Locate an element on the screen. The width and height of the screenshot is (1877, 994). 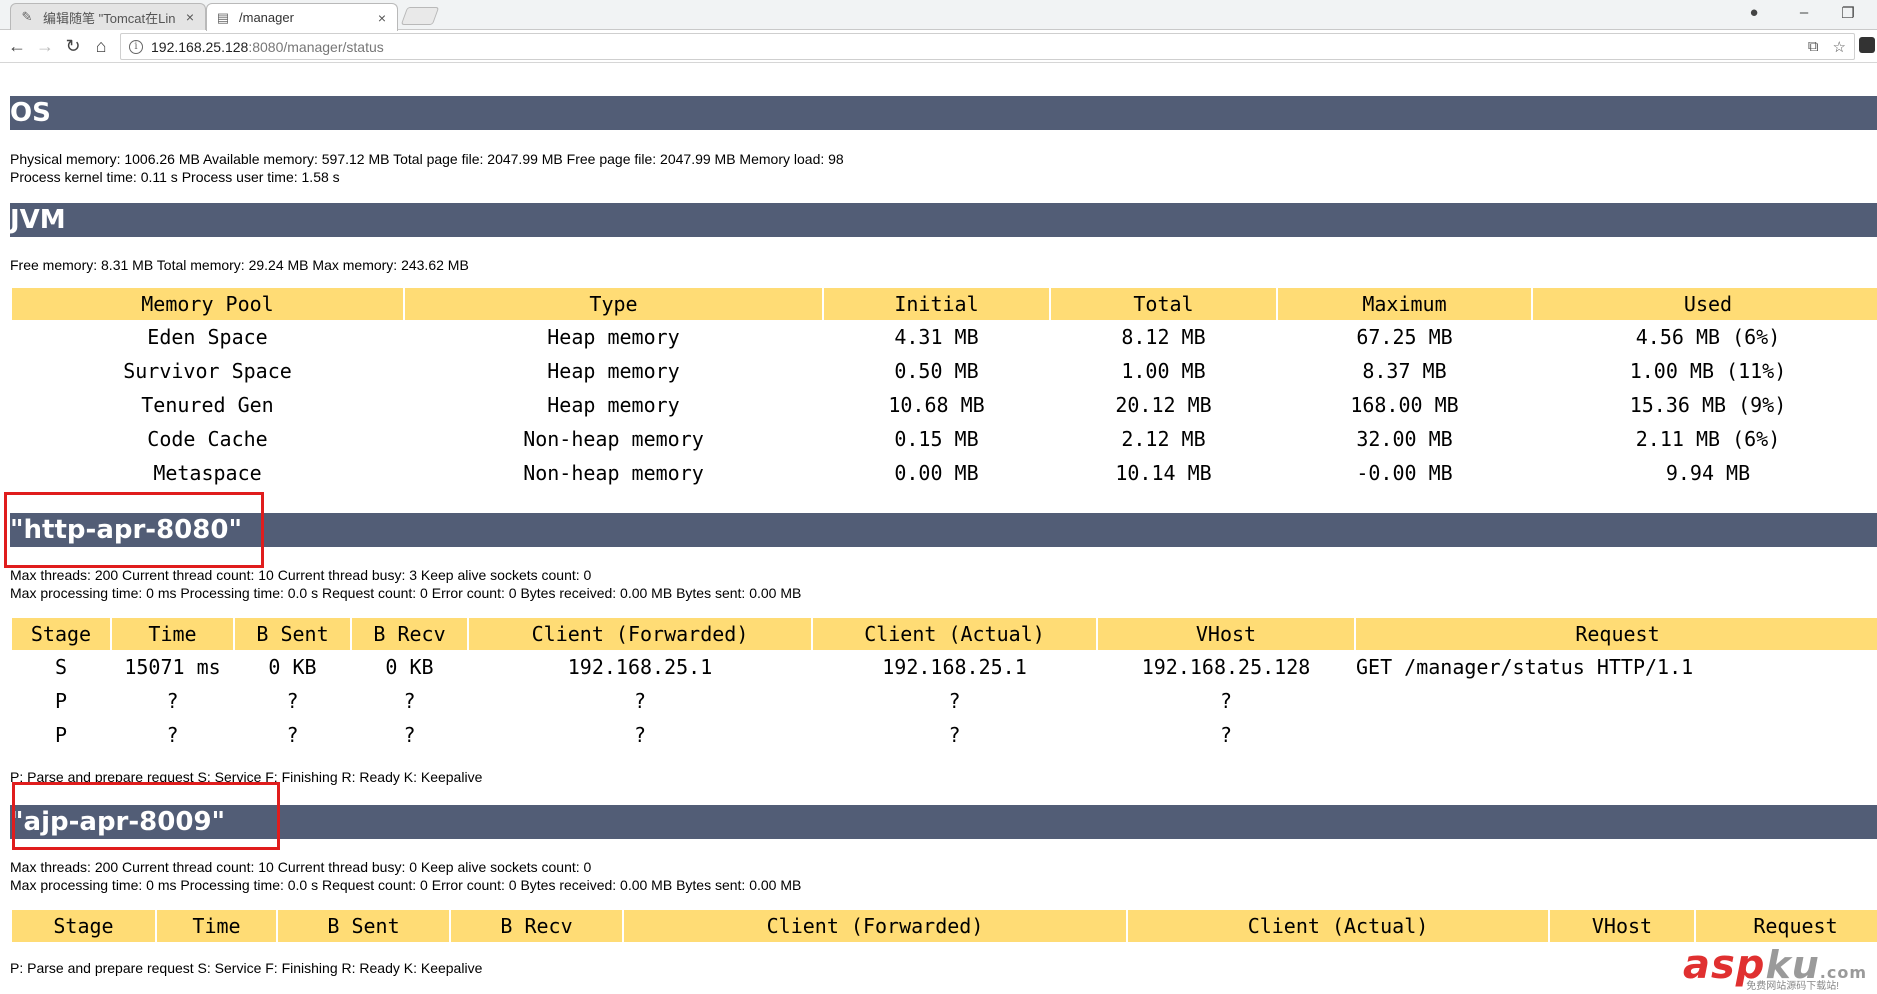
cell: 2.11 MB (6%) is located at coordinates (1708, 439).